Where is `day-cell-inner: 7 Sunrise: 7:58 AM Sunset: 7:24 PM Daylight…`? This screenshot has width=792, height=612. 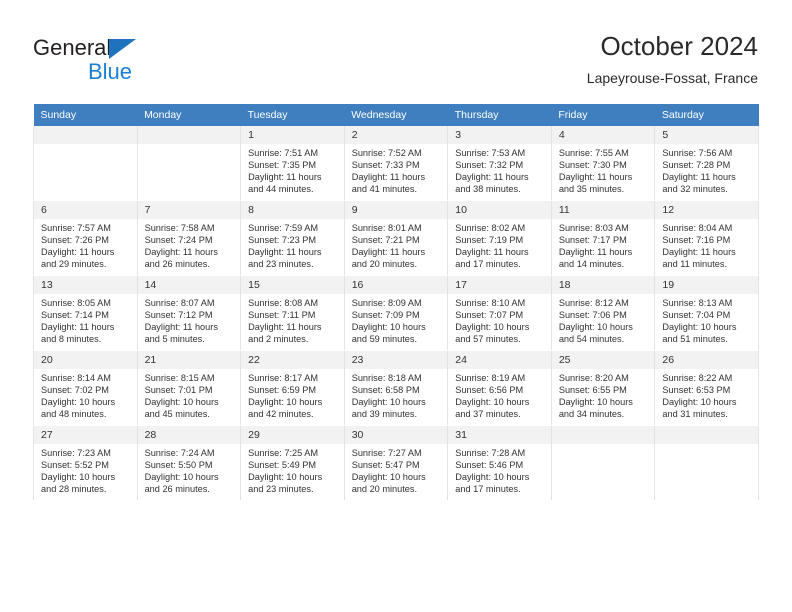 day-cell-inner: 7 Sunrise: 7:58 AM Sunset: 7:24 PM Daylight… is located at coordinates (189, 238).